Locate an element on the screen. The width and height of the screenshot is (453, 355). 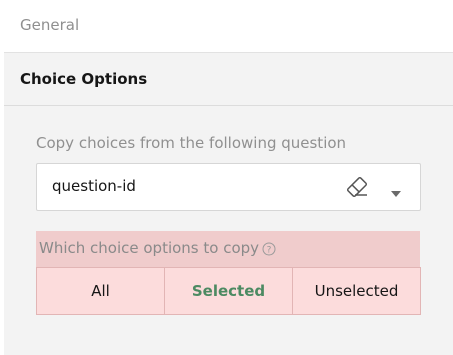
help-circle-icon: ? is located at coordinates (269, 248).